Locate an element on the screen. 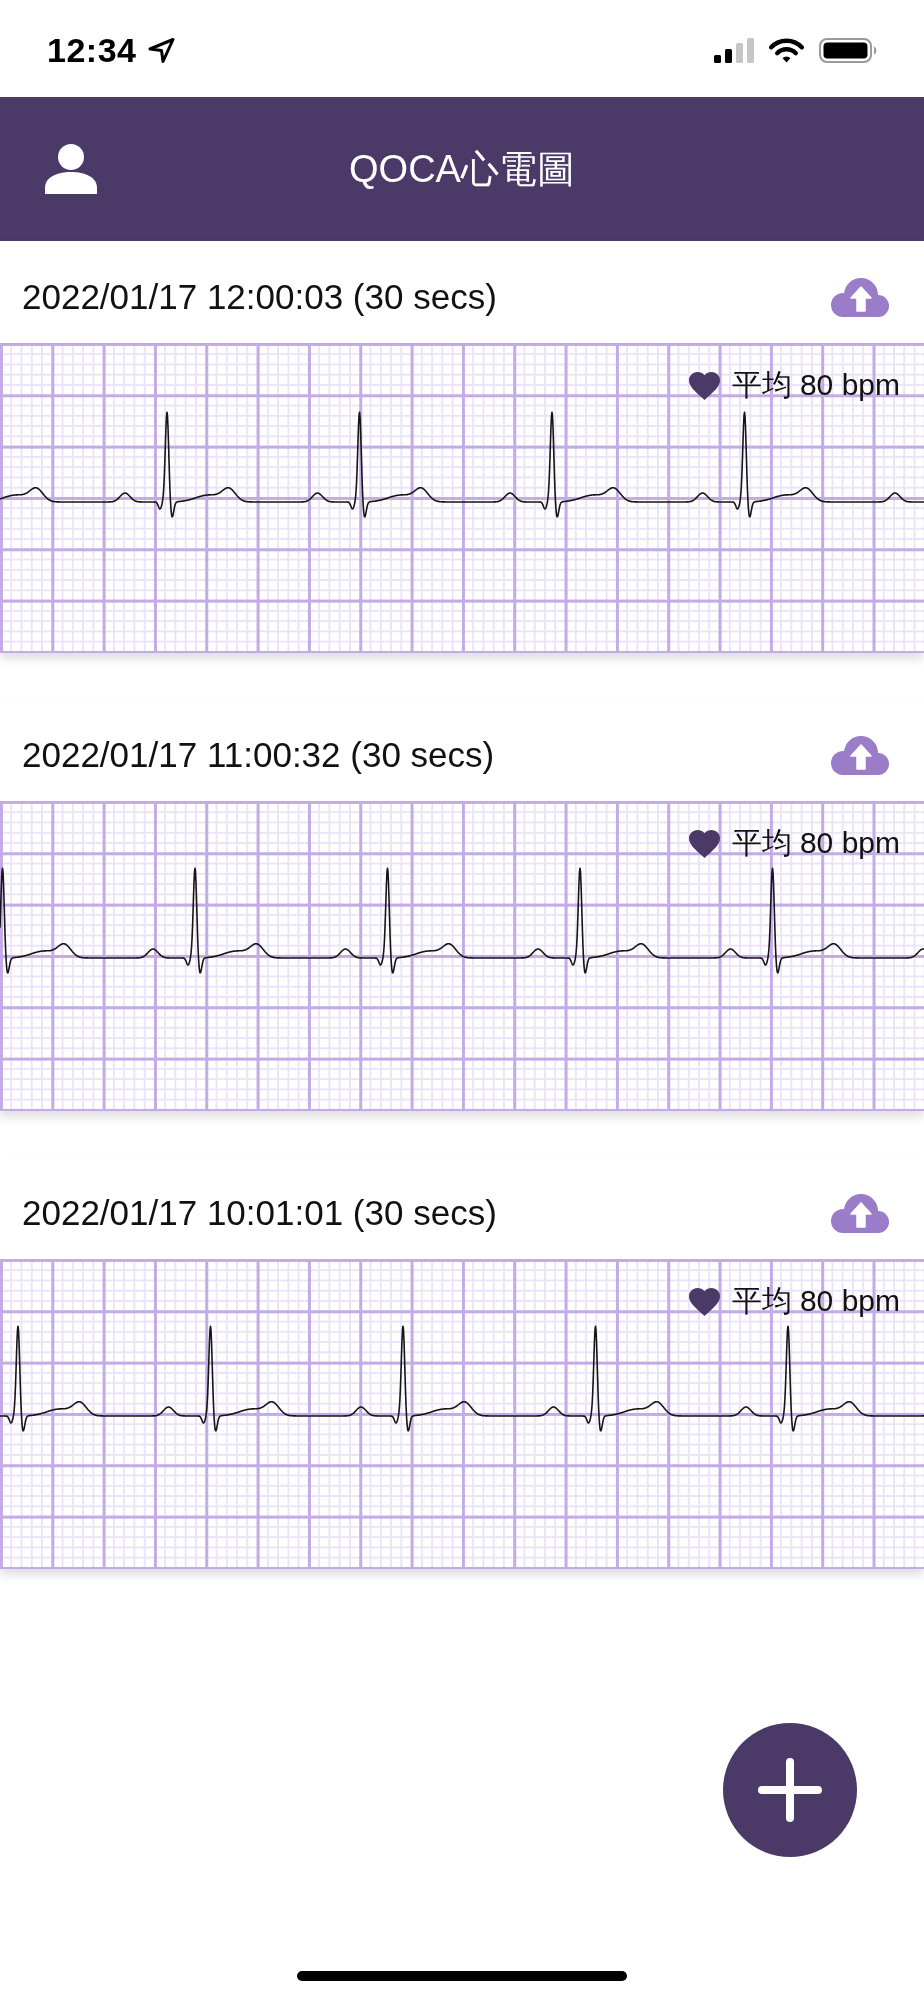  record-timestamp: 2022/01/17 11:00:32 (30 secs) is located at coordinates (258, 755).